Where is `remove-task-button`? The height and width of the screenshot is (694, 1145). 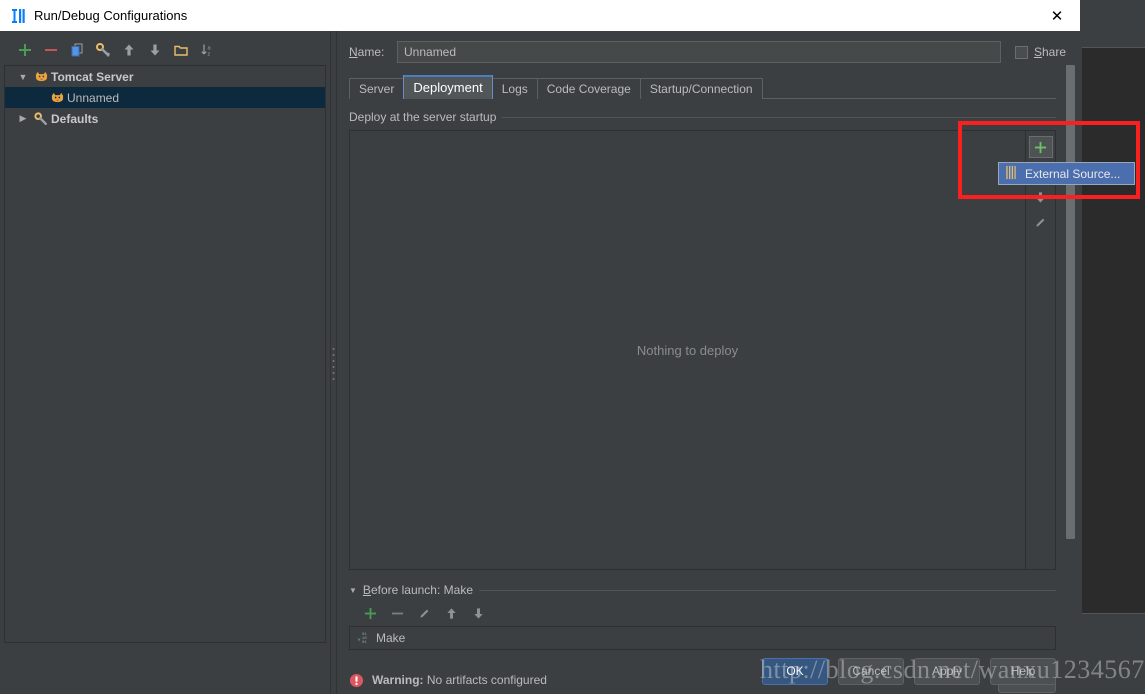 remove-task-button is located at coordinates (397, 613).